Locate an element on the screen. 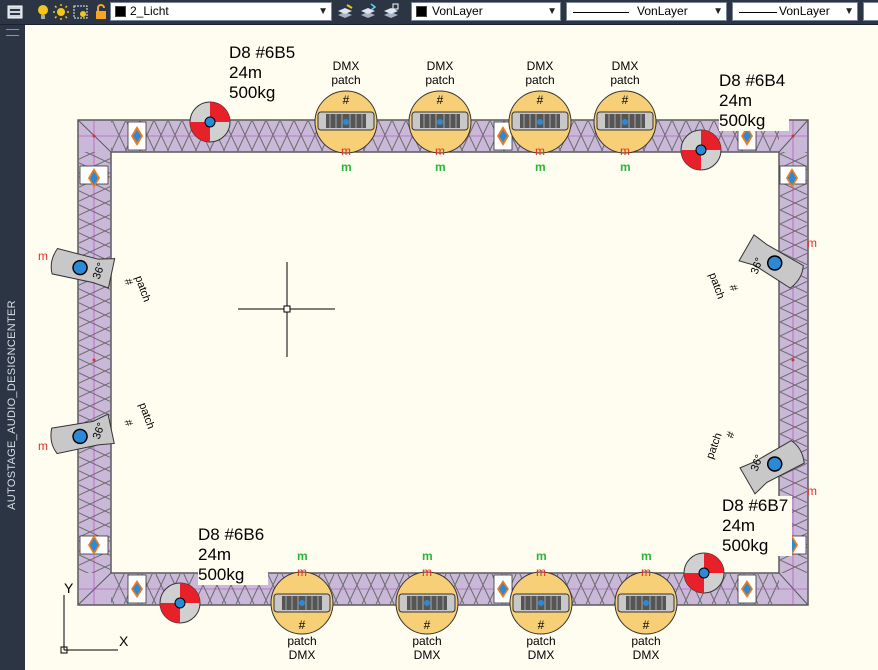 This screenshot has height=670, width=878. ucs-x-label: X is located at coordinates (124, 641).